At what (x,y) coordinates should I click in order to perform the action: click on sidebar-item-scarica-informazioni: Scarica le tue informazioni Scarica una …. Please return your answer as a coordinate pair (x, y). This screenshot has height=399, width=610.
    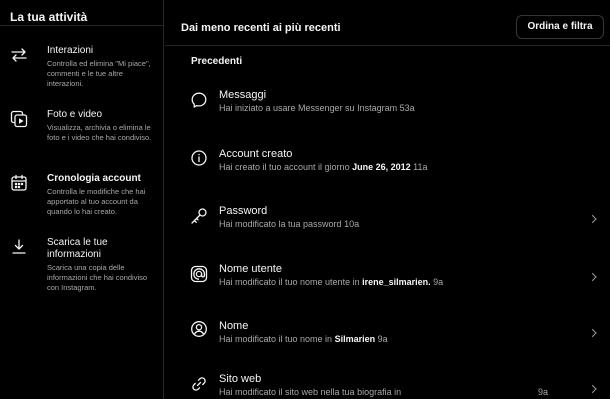
    Looking at the image, I should click on (81, 267).